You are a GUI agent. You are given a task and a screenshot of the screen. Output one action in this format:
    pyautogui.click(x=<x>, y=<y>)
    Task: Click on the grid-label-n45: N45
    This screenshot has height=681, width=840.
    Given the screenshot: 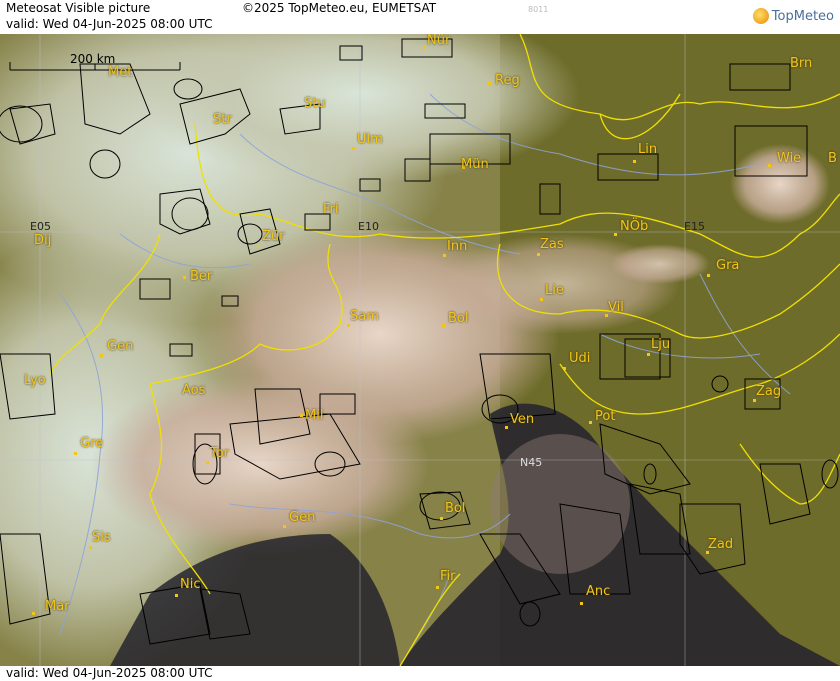 What is the action you would take?
    pyautogui.click(x=531, y=462)
    